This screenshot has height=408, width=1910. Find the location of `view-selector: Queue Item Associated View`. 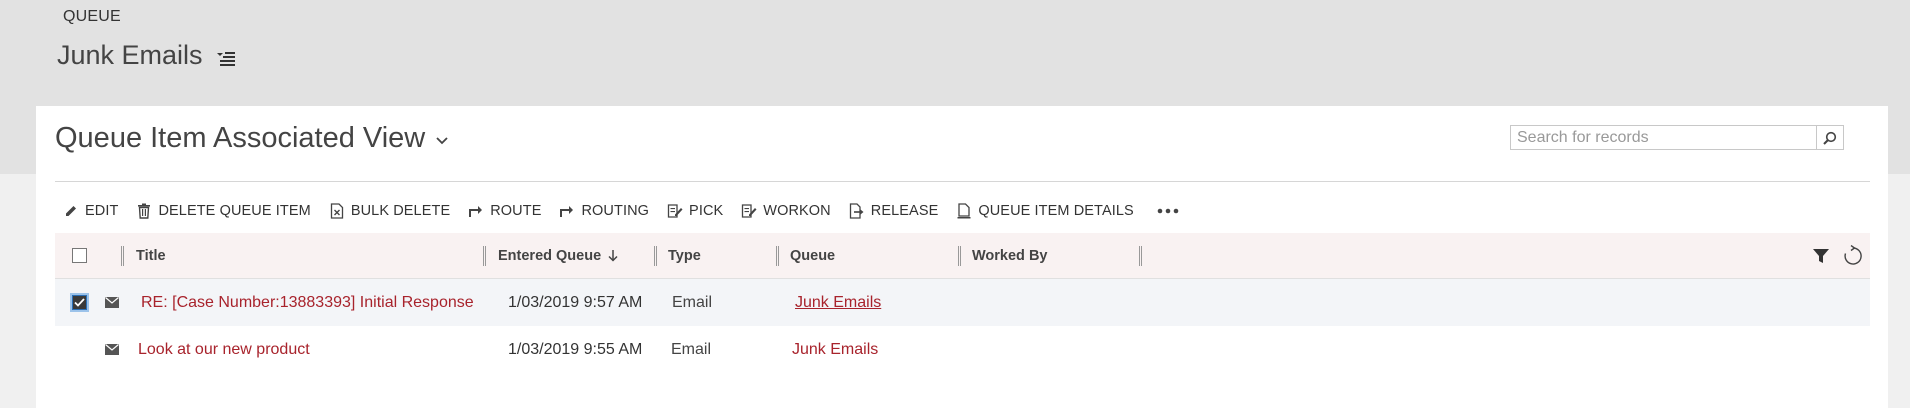

view-selector: Queue Item Associated View is located at coordinates (252, 138).